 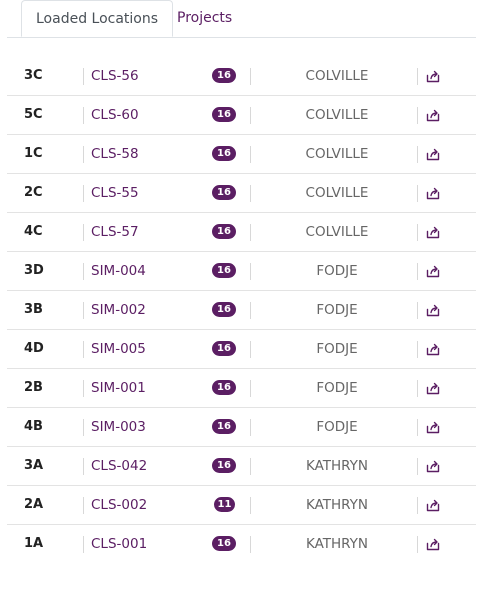 What do you see at coordinates (118, 349) in the screenshot?
I see `sample-code-link: SIM-005` at bounding box center [118, 349].